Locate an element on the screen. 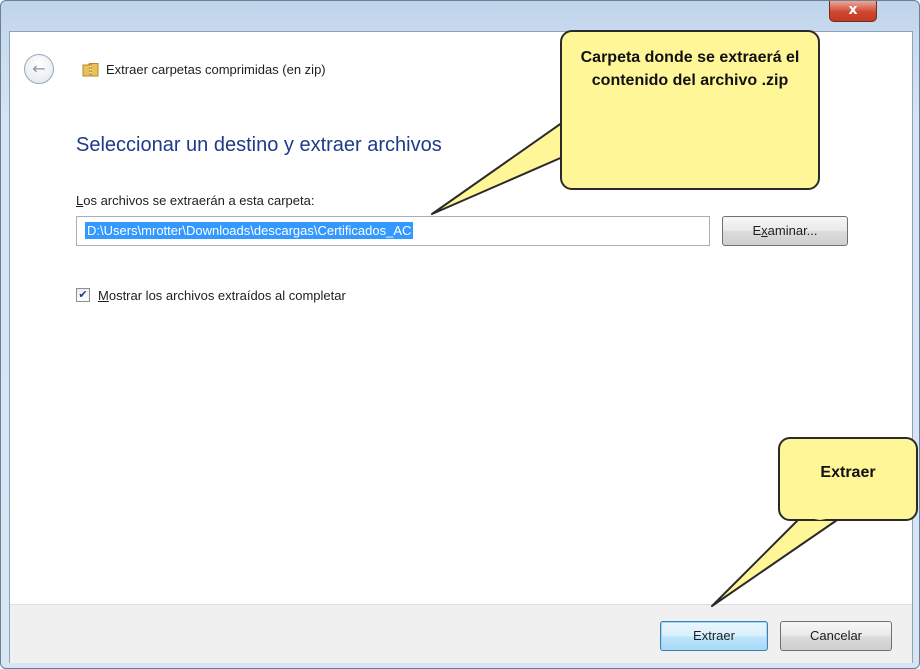 The width and height of the screenshot is (920, 669). callout-2-pointer is located at coordinates (776, 562).